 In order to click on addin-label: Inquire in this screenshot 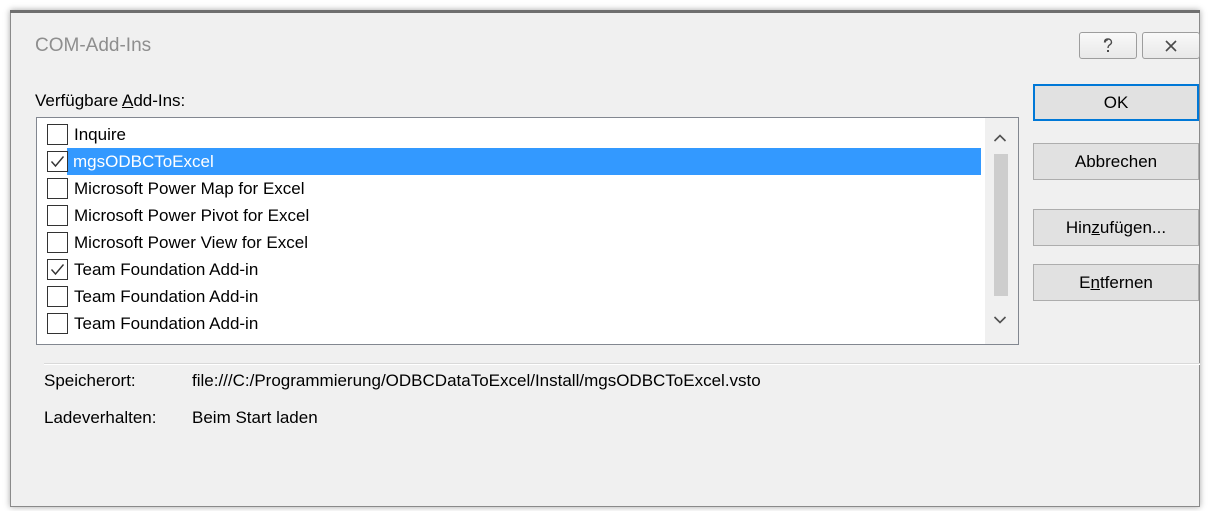, I will do `click(100, 134)`.